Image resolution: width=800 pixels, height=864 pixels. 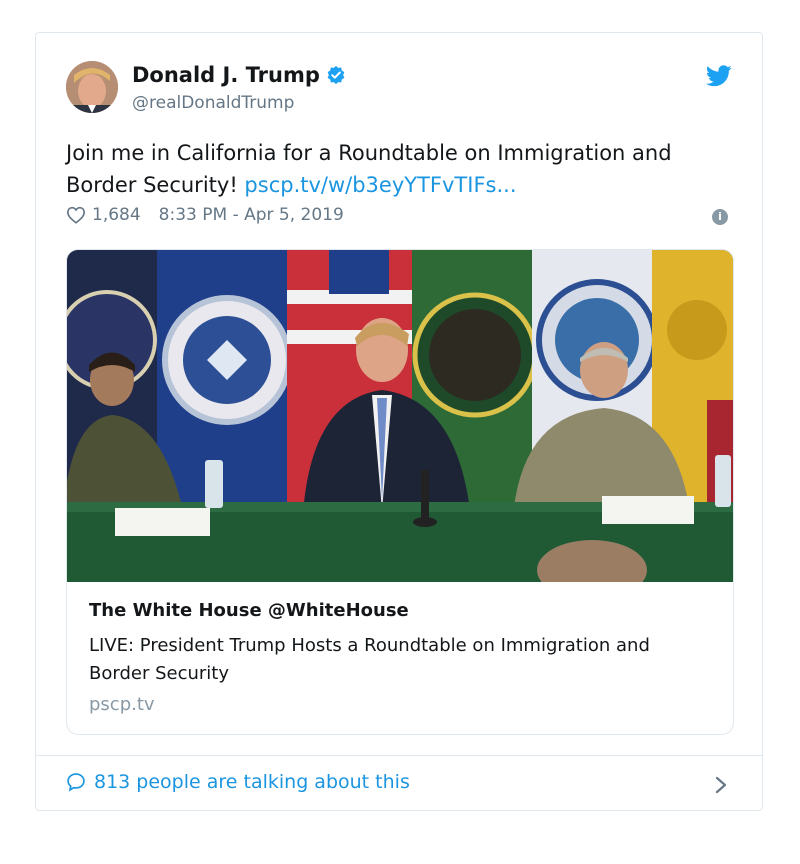 I want to click on verified-badge-icon, so click(x=336, y=75).